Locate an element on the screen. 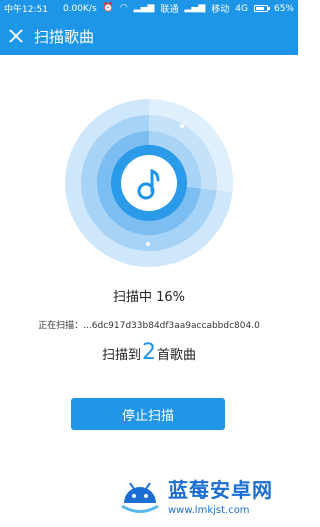 This screenshot has height=527, width=320. watermark-text: 蓝莓安卓网 www.lmkjst.com is located at coordinates (220, 495).